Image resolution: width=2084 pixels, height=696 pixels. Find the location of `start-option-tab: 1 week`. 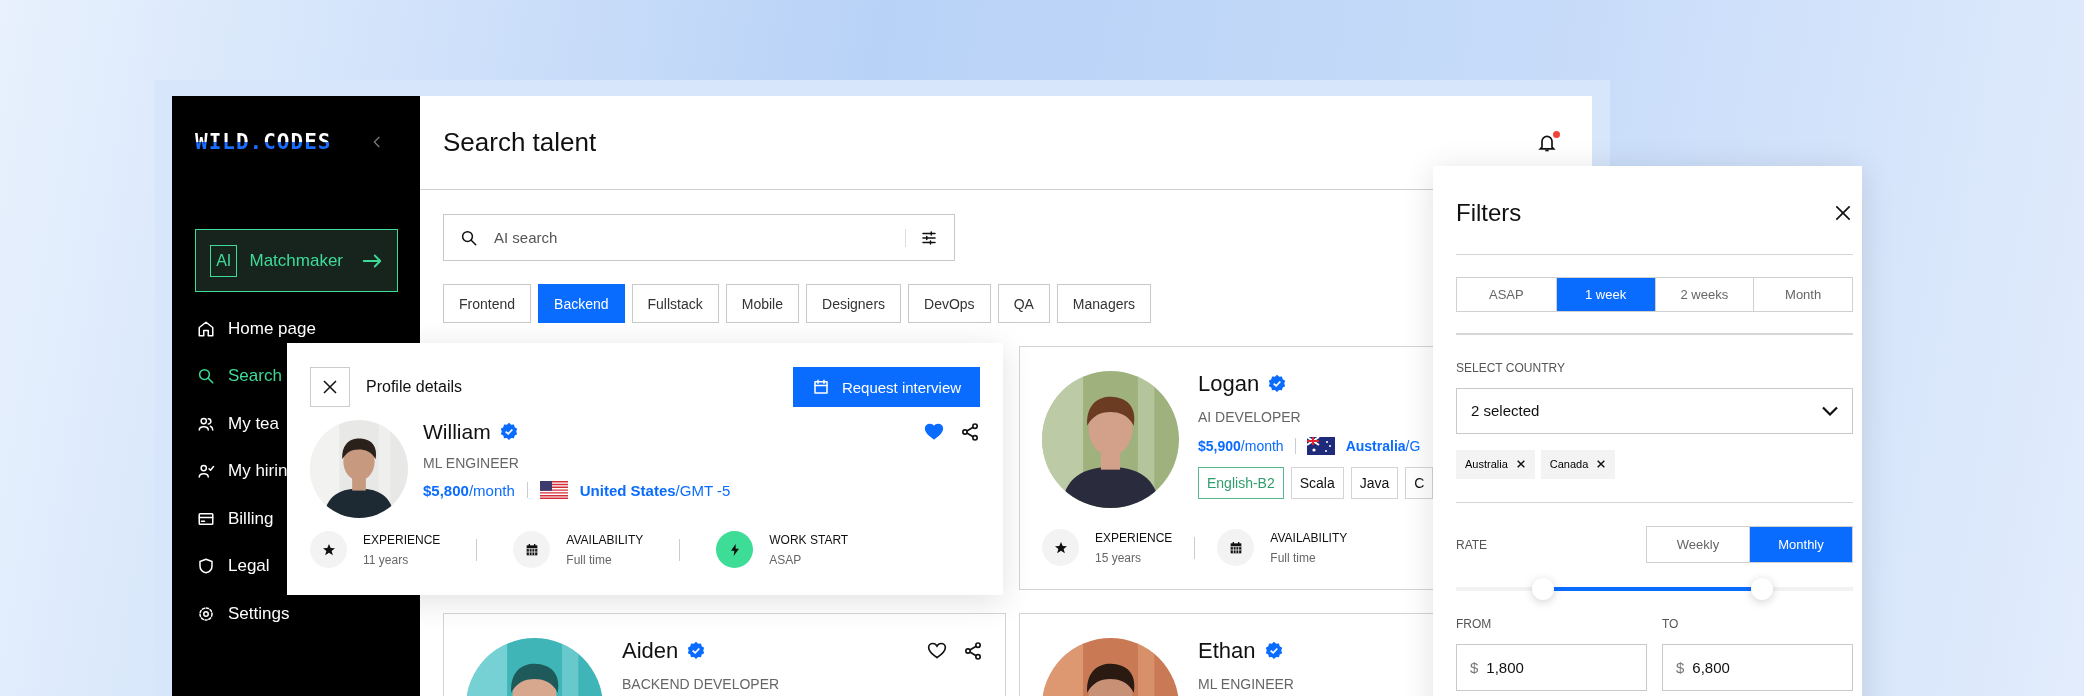

start-option-tab: 1 week is located at coordinates (1605, 294).